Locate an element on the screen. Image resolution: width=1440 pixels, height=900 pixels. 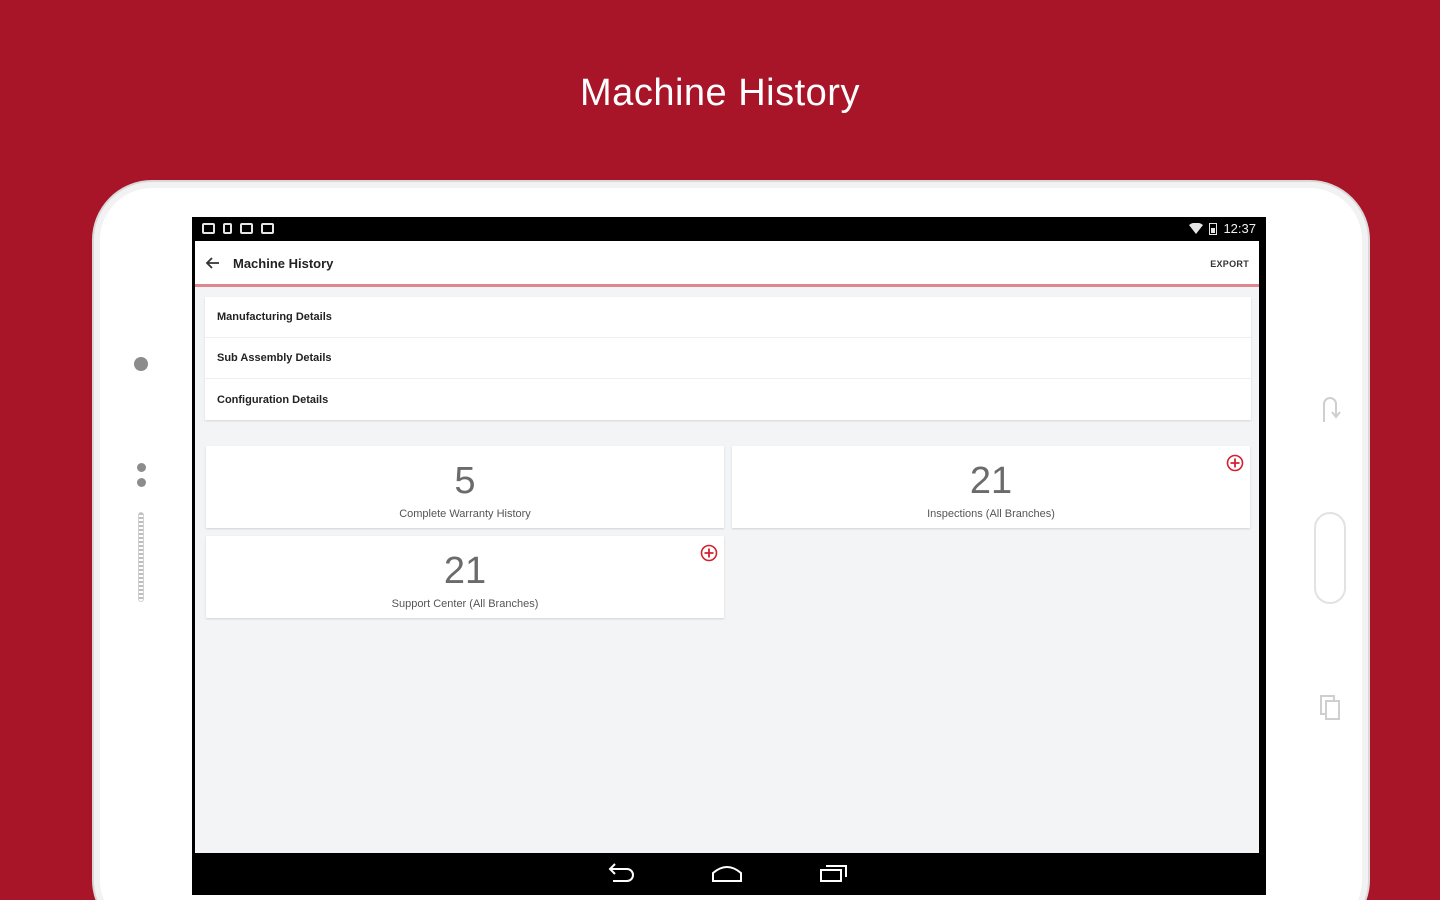
notification-icons is located at coordinates (238, 228).